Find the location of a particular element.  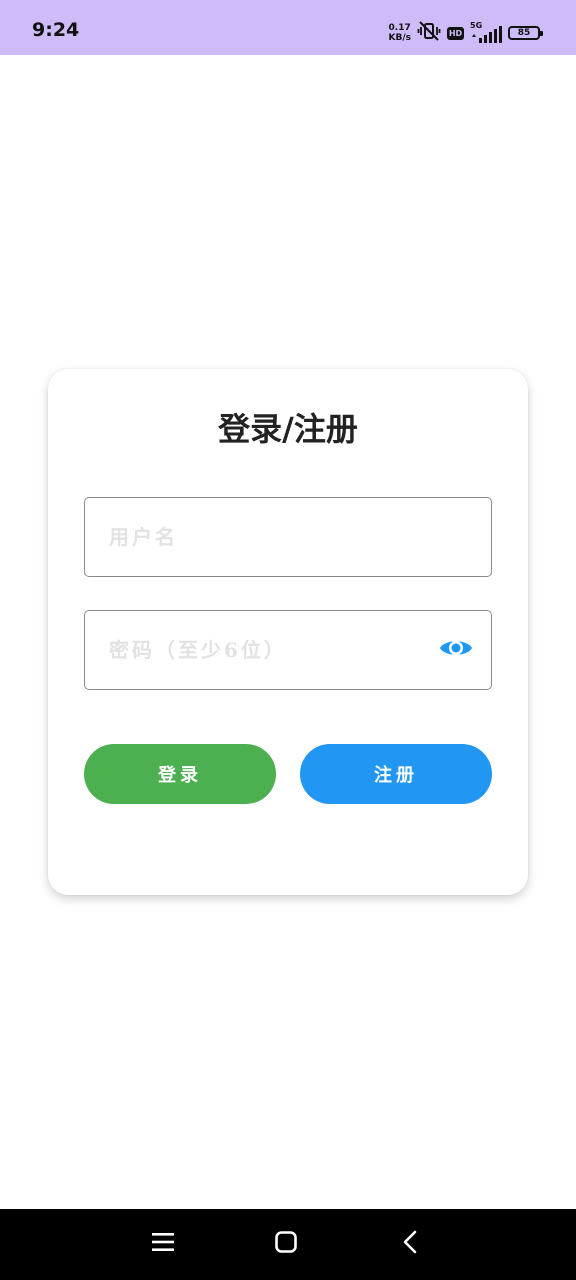

status-icons: 0.17 KB/s HD 5G 85 is located at coordinates (466, 33).